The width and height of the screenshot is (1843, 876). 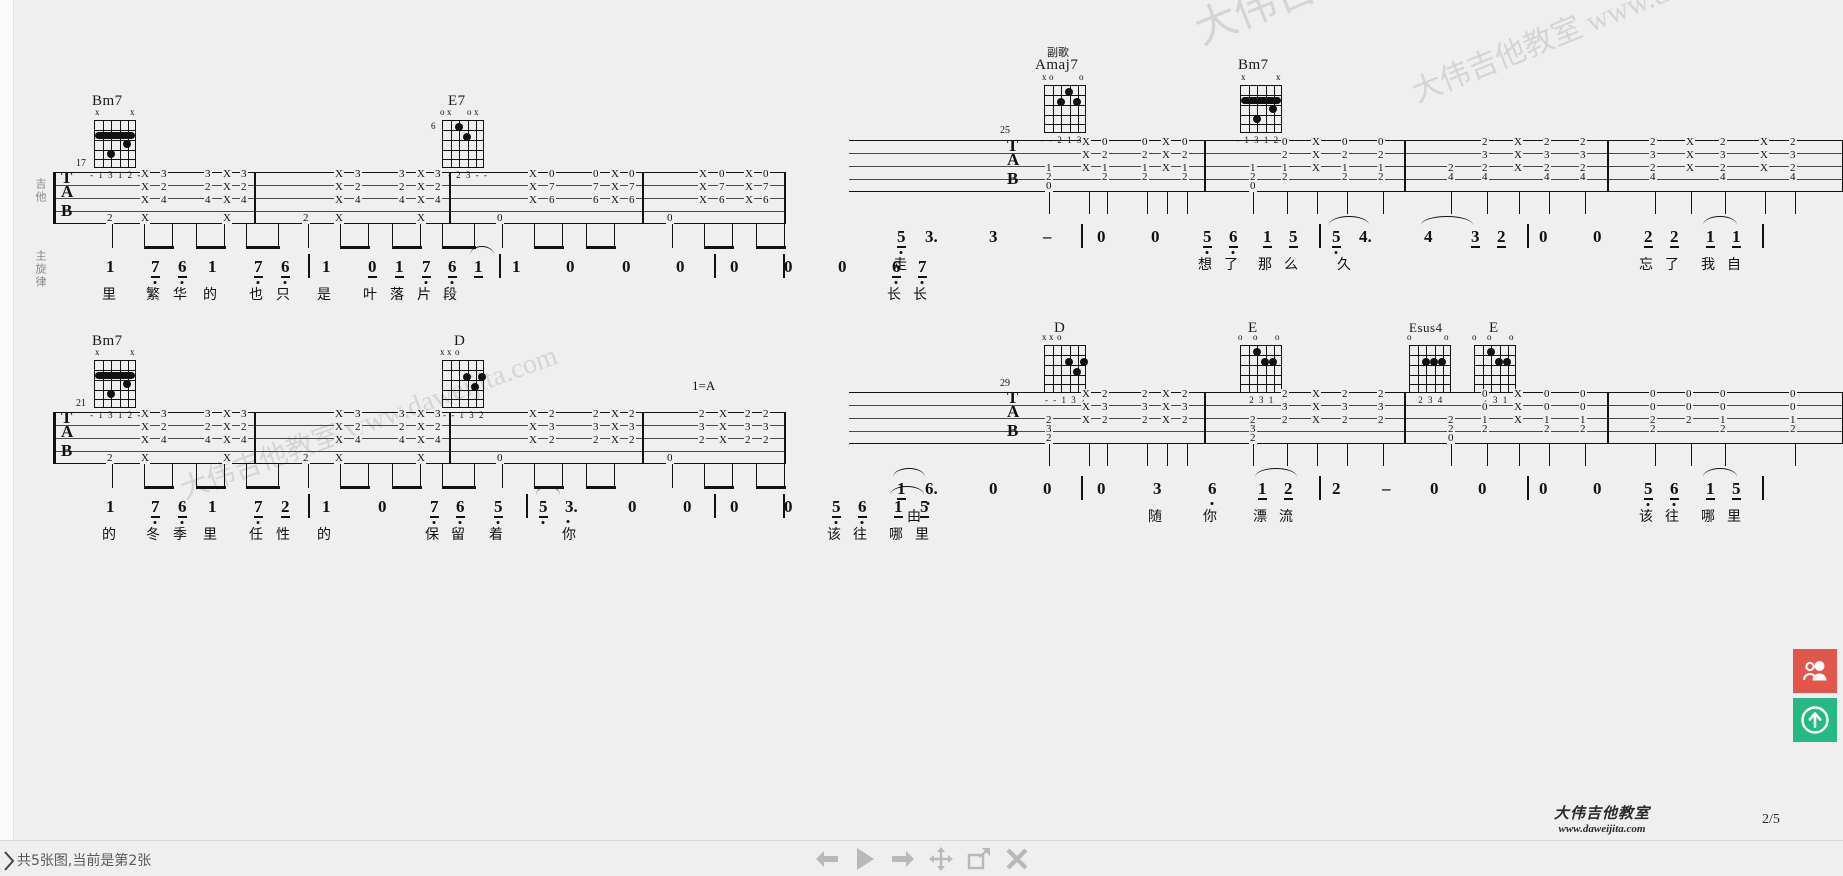 I want to click on lyric: 留, so click(x=458, y=535).